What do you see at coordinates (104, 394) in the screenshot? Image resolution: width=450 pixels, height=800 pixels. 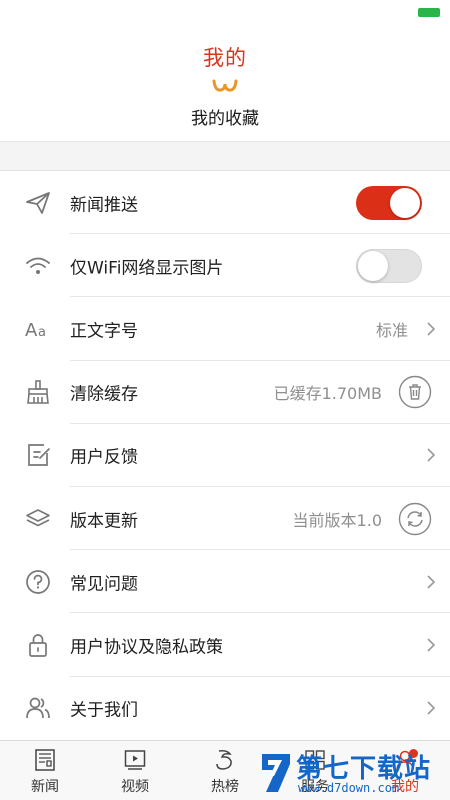 I see `setting-label: 清除缓存` at bounding box center [104, 394].